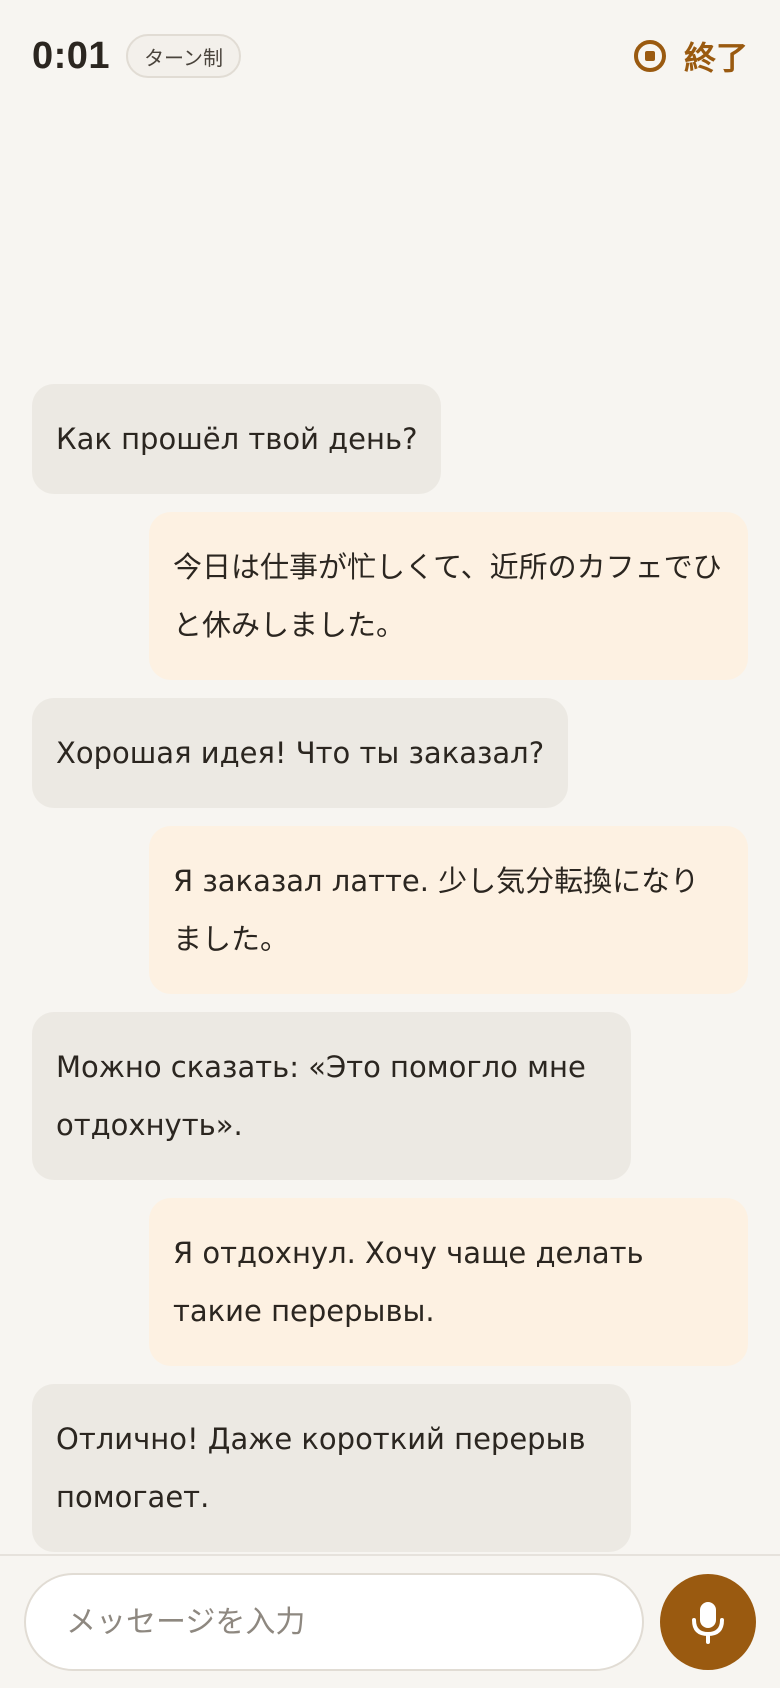  I want to click on microphone-icon, so click(708, 1623).